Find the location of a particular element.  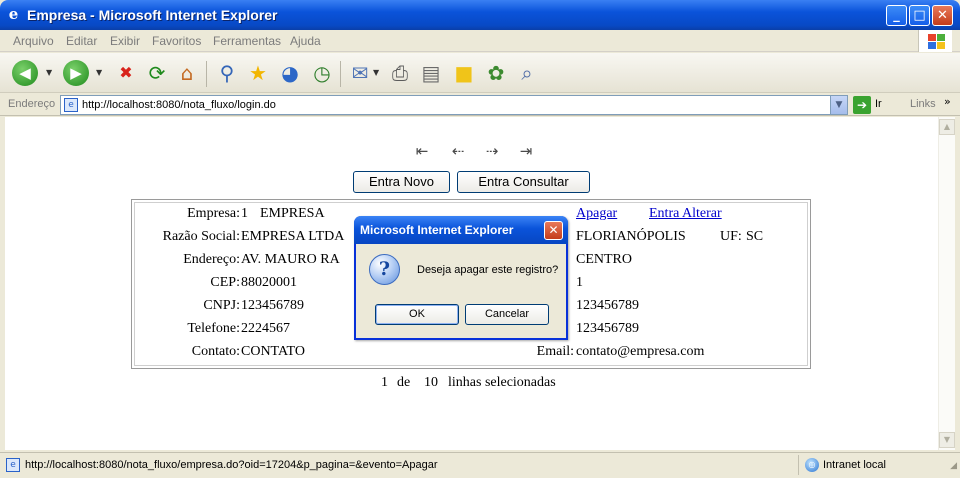

empresa-id: 1 is located at coordinates (244, 213).